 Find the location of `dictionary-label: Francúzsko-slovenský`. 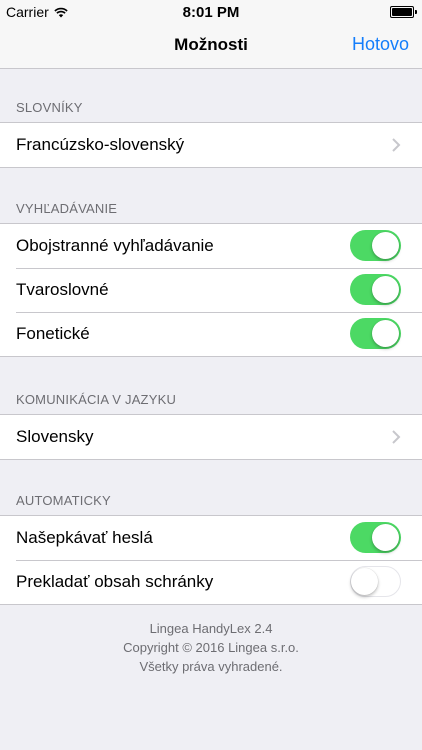

dictionary-label: Francúzsko-slovenský is located at coordinates (100, 144).